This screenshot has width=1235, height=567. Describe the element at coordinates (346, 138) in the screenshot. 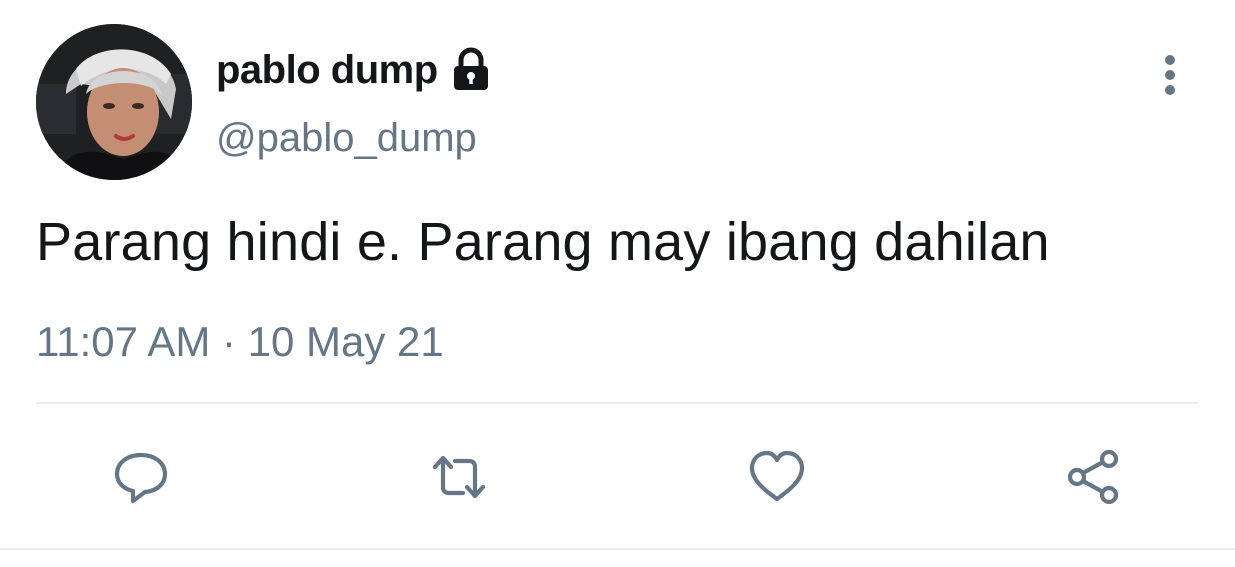

I see `author-handle: @pablo_dump` at that location.